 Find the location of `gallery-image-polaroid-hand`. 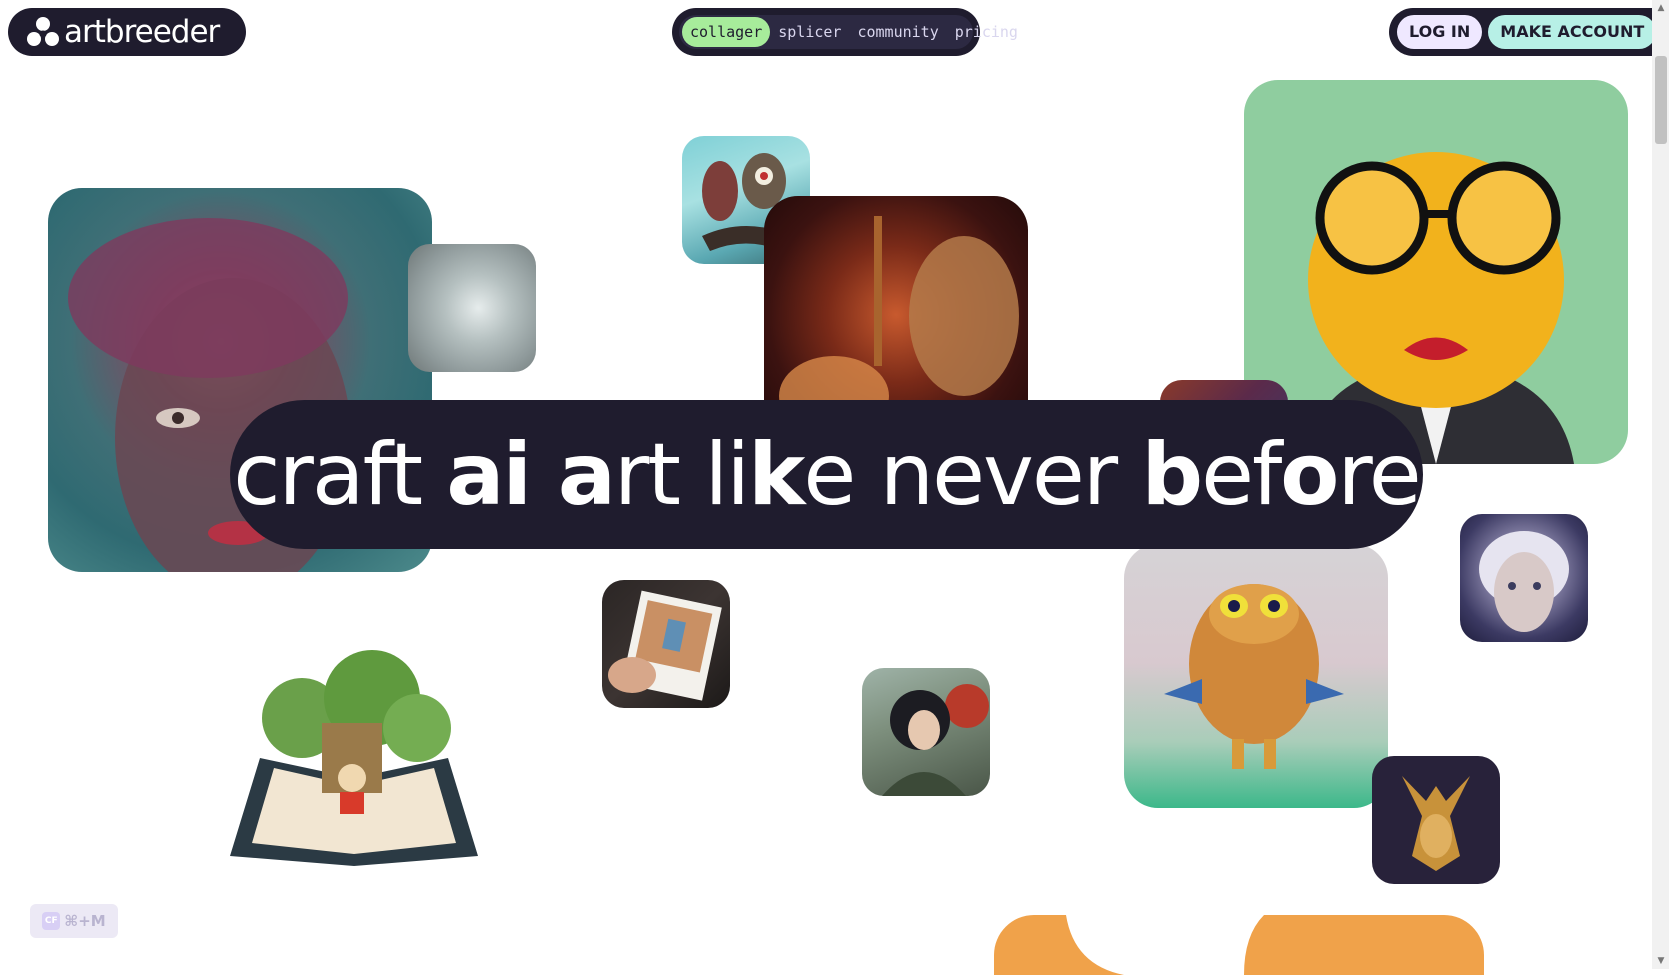

gallery-image-polaroid-hand is located at coordinates (666, 644).